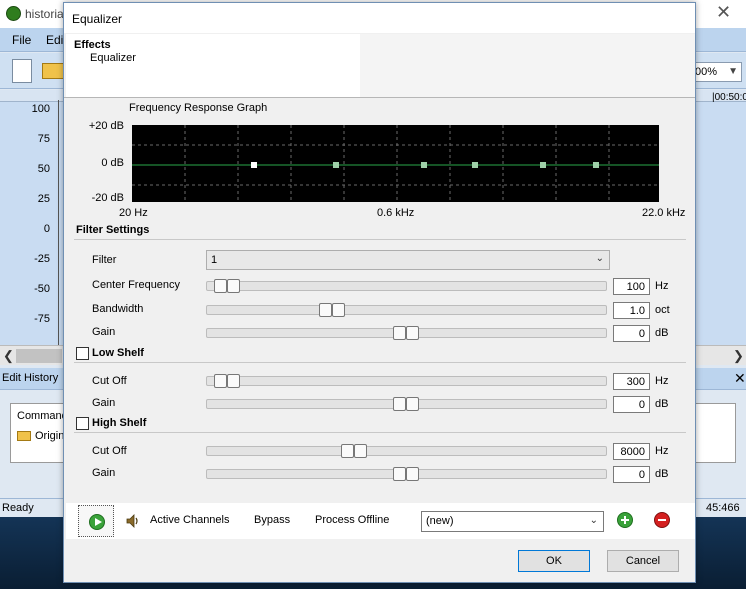  Describe the element at coordinates (82, 353) in the screenshot. I see `low-shelf-checkbox` at that location.